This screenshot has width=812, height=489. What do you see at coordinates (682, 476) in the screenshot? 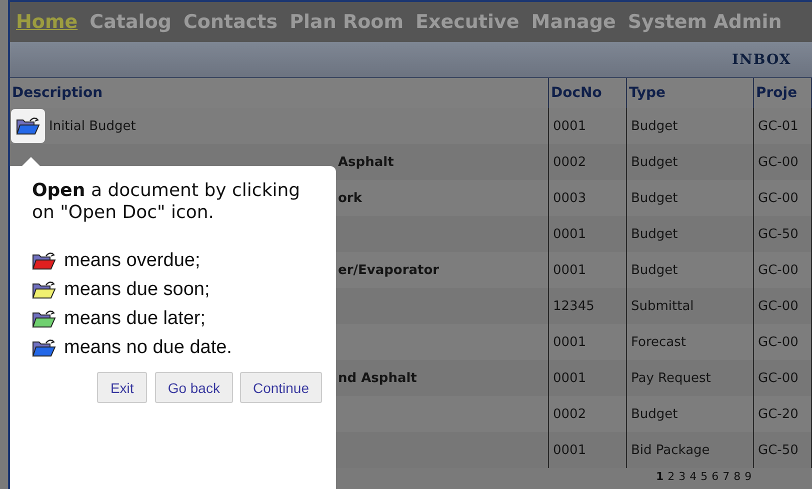
I see `page-link: 3` at bounding box center [682, 476].